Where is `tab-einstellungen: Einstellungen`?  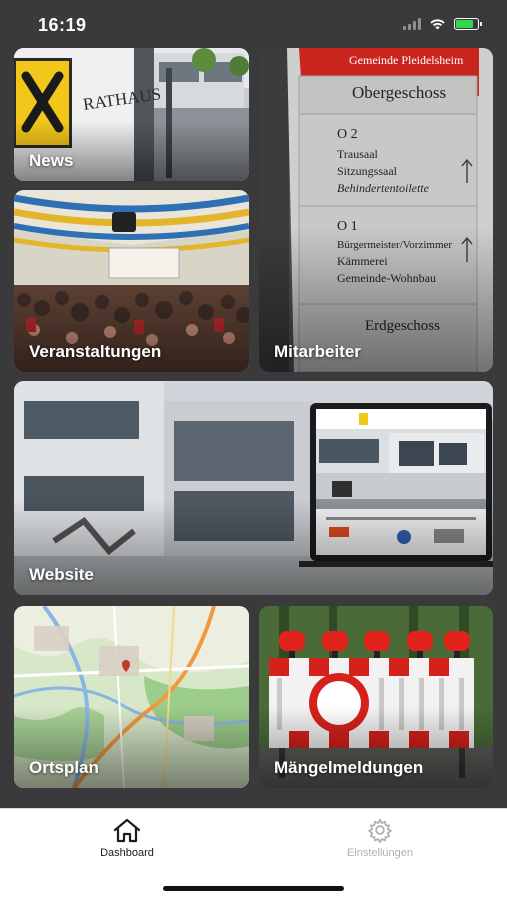 tab-einstellungen: Einstellungen is located at coordinates (380, 838).